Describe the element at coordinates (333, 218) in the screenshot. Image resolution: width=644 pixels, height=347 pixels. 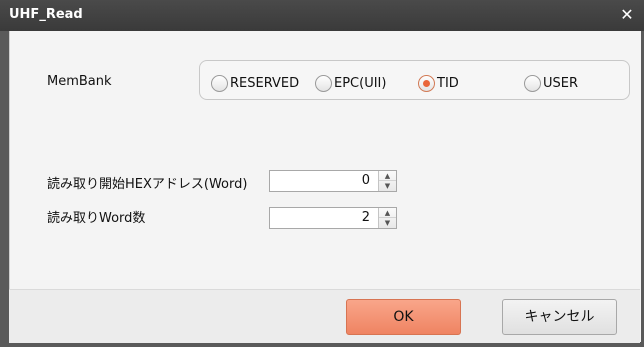
I see `word-count-spinner: 2 ▲ ▼` at that location.